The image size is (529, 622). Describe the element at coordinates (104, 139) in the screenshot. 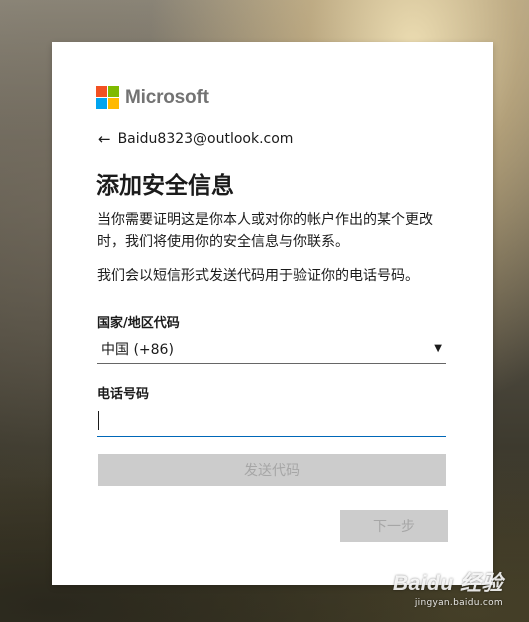

I see `back-arrow-icon: ←` at that location.